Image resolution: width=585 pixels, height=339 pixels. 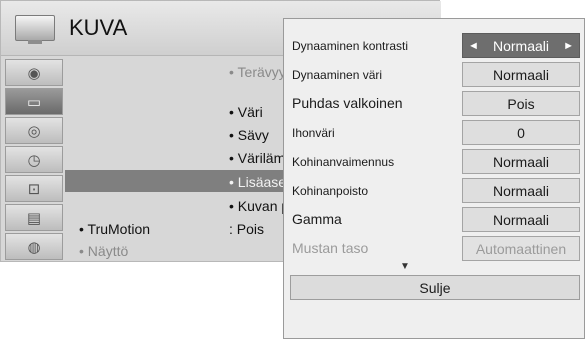 I want to click on setting-row-black-level: Mustan taso Automaattinen, so click(x=434, y=249).